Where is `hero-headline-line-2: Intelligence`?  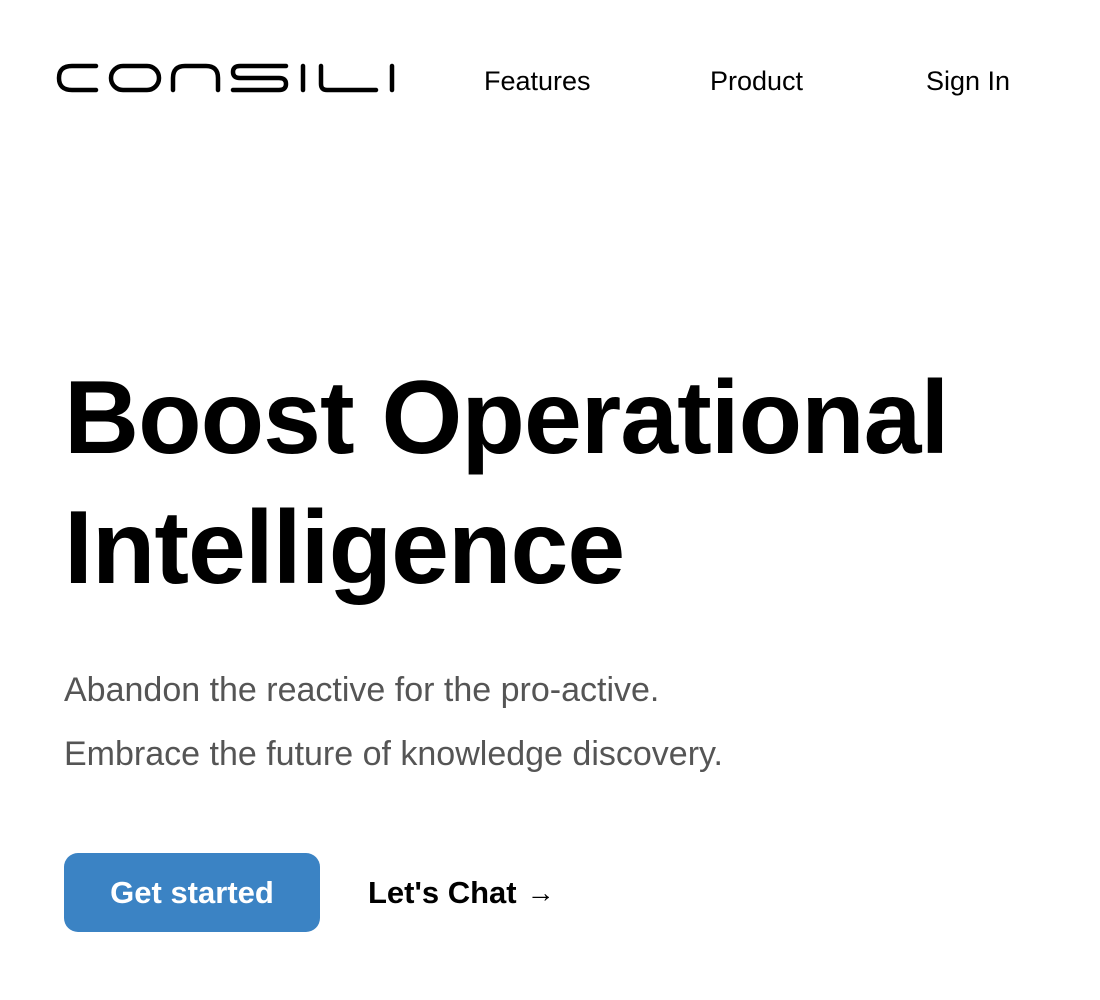
hero-headline-line-2: Intelligence is located at coordinates (344, 548).